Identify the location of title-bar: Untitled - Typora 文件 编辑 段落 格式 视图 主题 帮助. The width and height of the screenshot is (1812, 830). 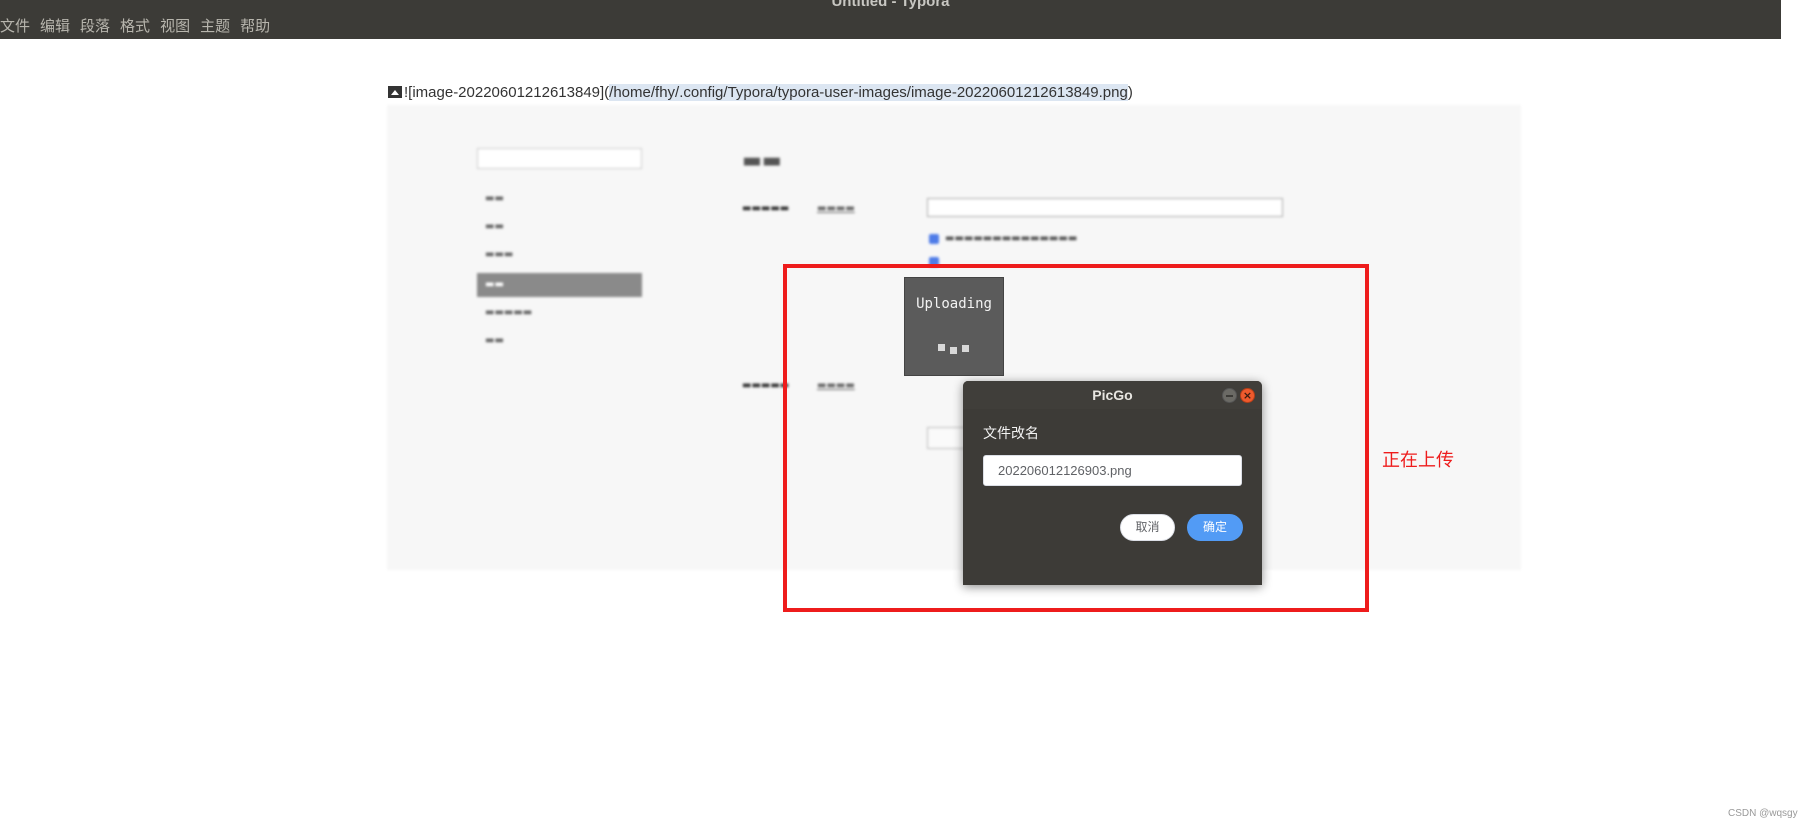
(890, 19).